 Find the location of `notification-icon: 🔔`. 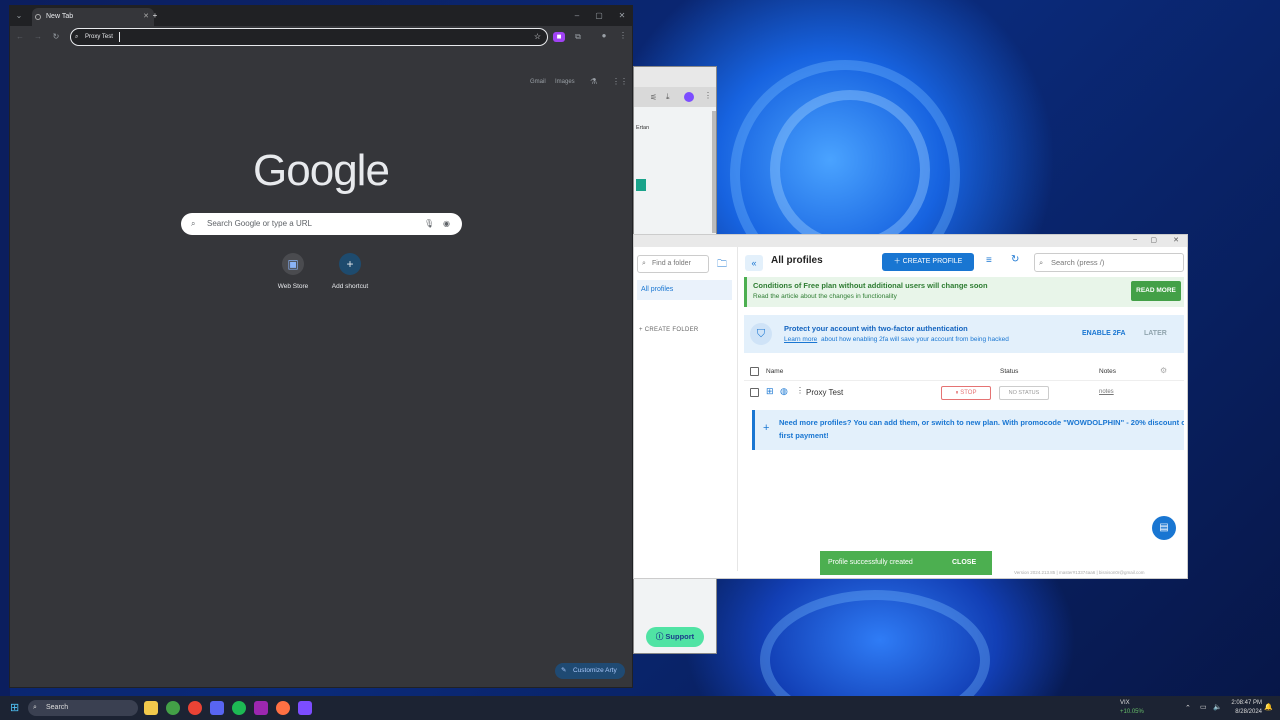

notification-icon: 🔔 is located at coordinates (1268, 707).